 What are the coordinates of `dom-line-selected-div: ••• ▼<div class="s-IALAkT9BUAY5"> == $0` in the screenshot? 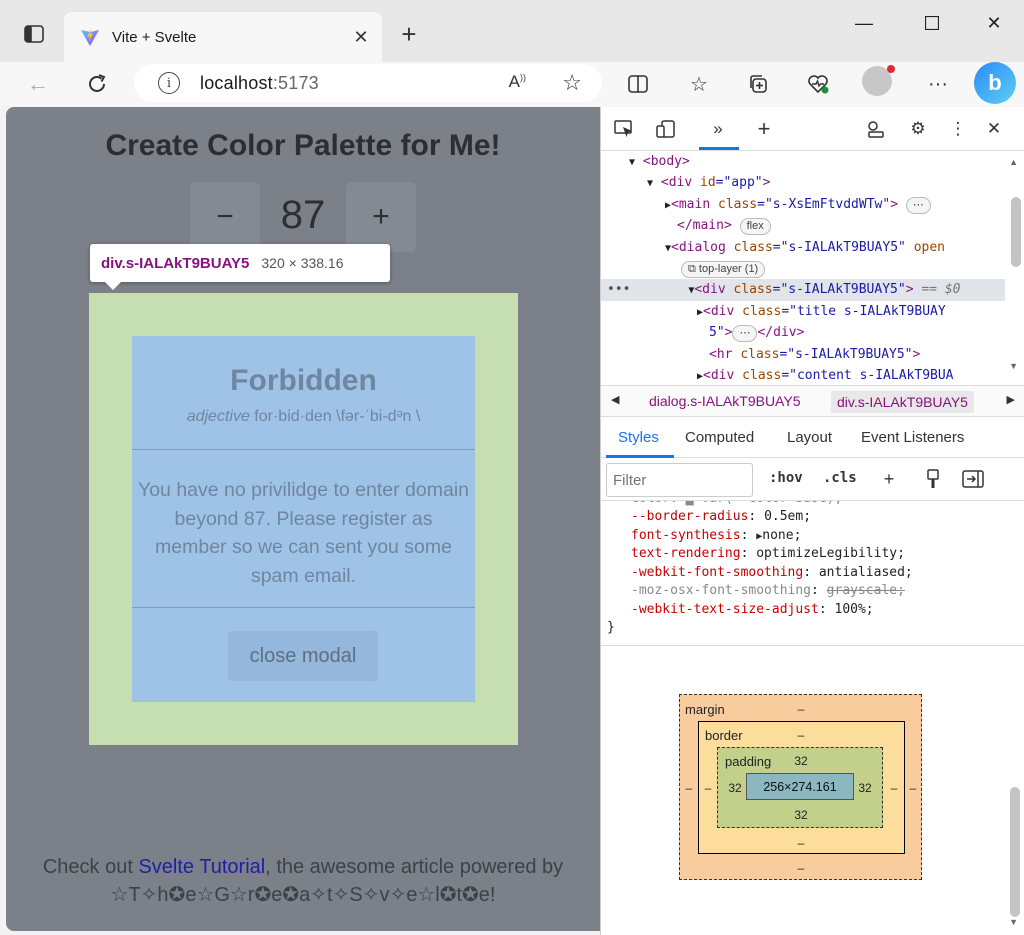 It's located at (803, 290).